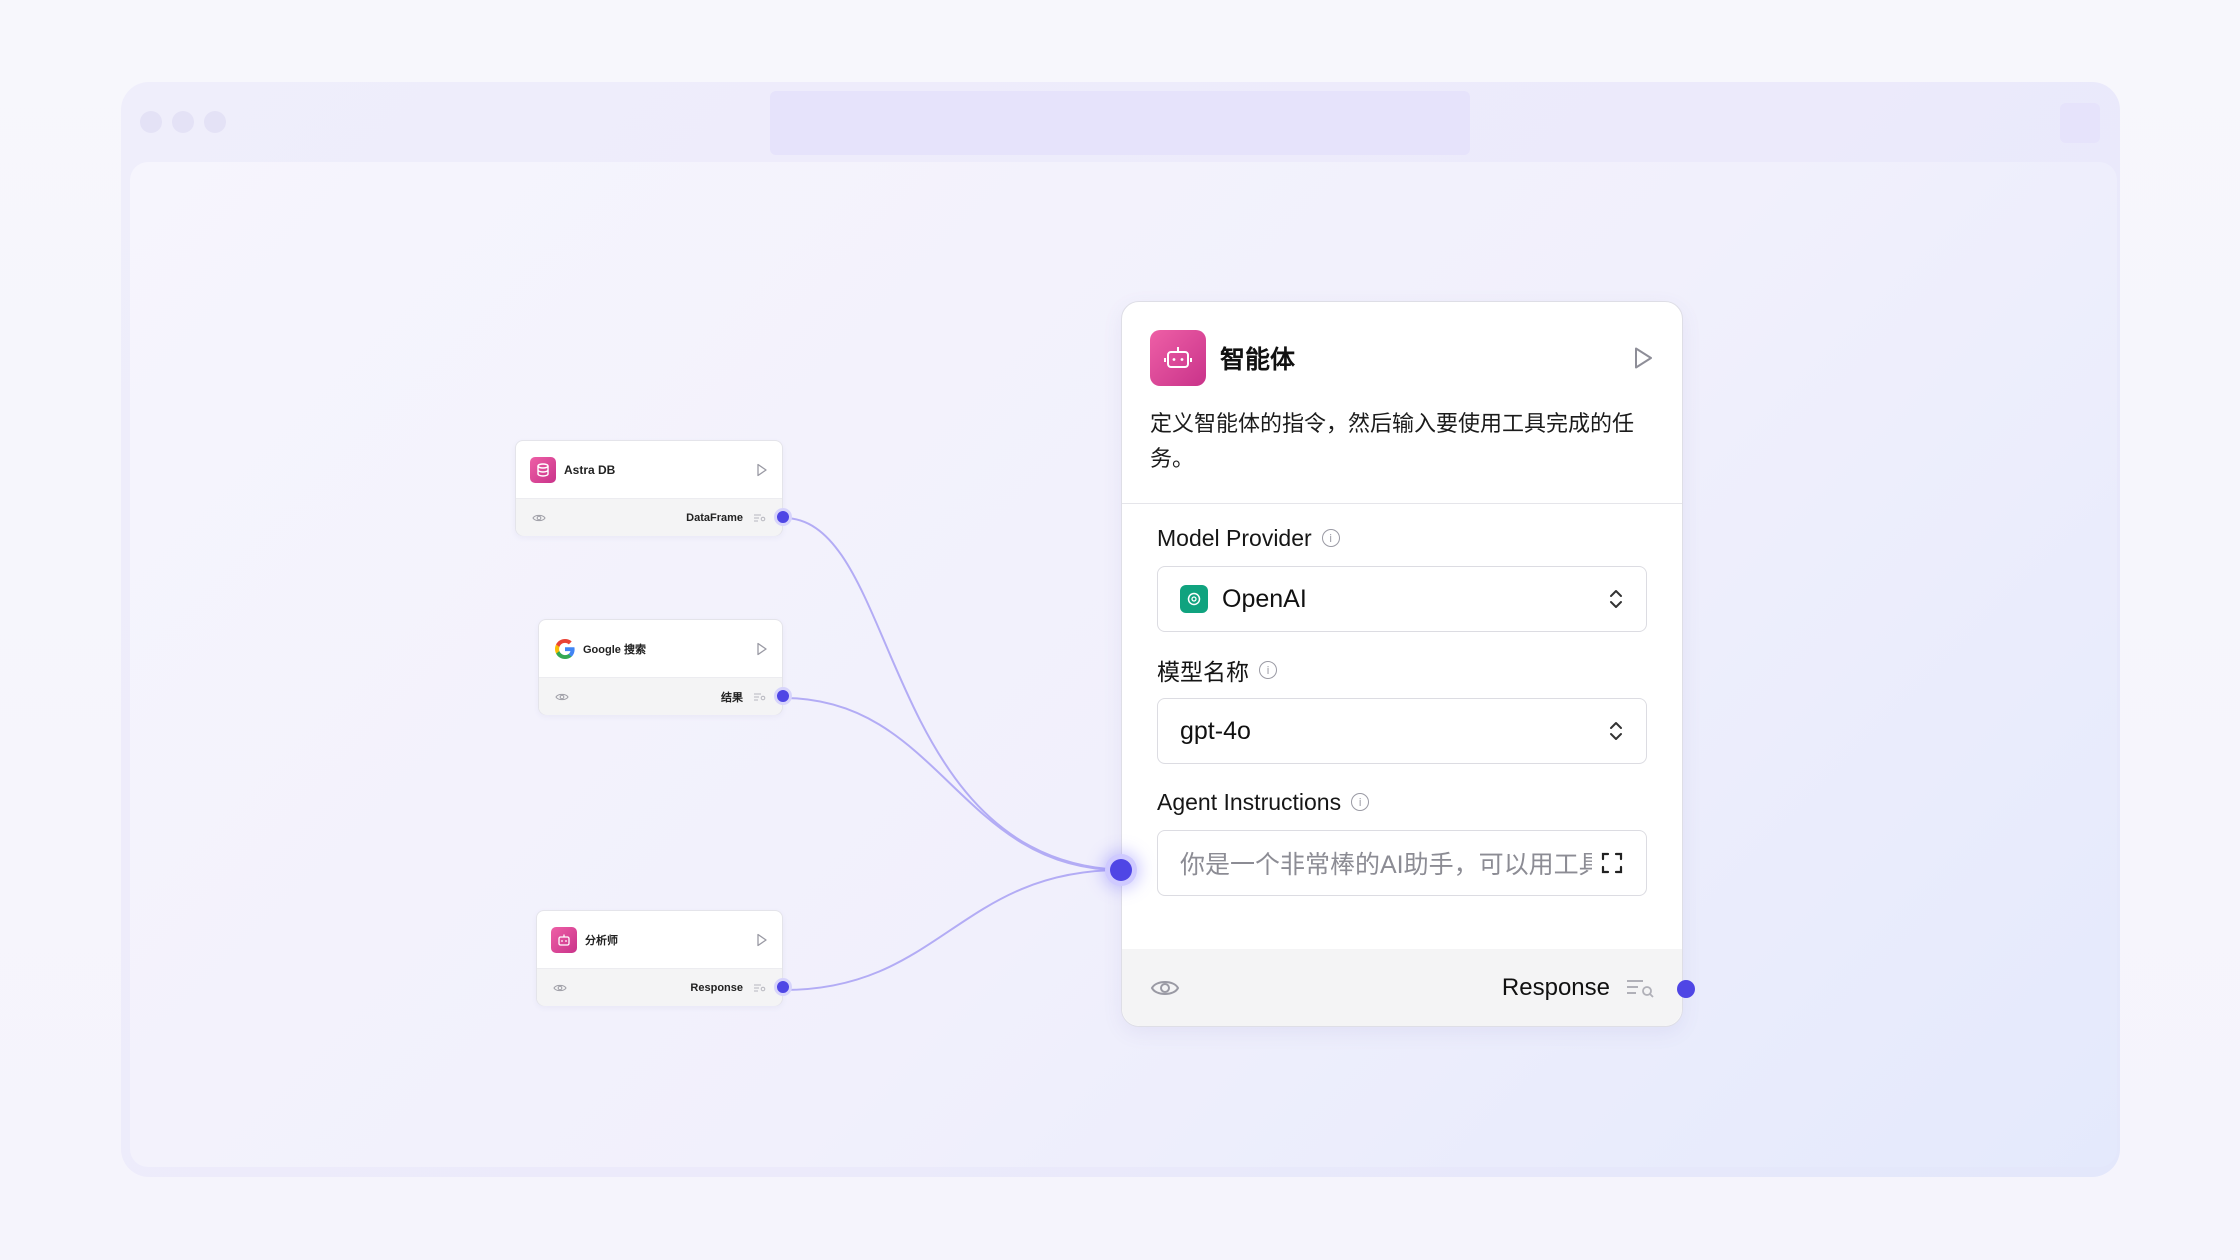  I want to click on node-title: 分析师, so click(601, 940).